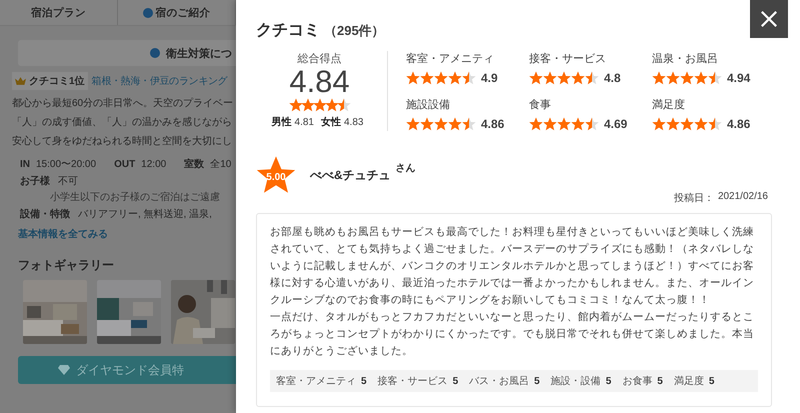 Image resolution: width=800 pixels, height=413 pixels. Describe the element at coordinates (20, 81) in the screenshot. I see `crown-icon` at that location.